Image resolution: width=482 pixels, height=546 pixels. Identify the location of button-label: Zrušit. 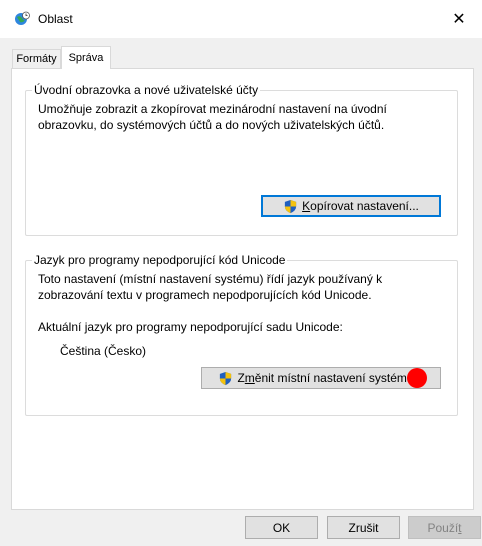
(363, 527).